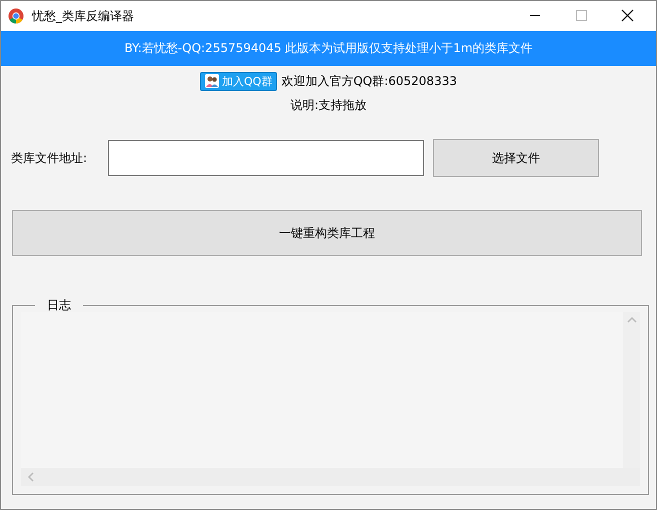 This screenshot has width=657, height=510. I want to click on scroll-left-icon, so click(31, 477).